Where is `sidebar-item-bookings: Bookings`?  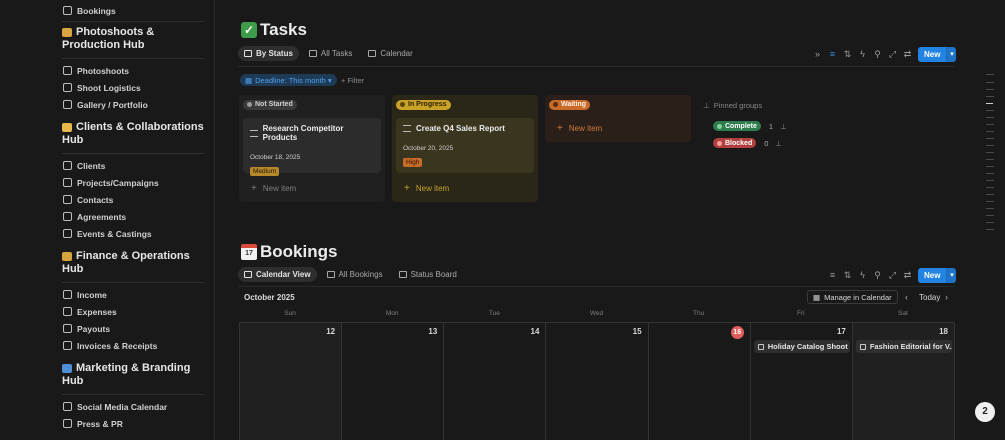 sidebar-item-bookings: Bookings is located at coordinates (133, 10).